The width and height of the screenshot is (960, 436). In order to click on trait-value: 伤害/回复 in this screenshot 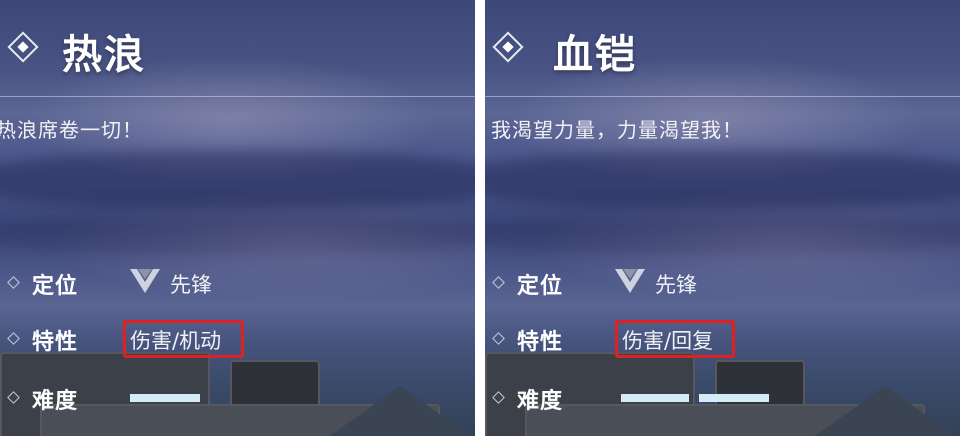, I will do `click(668, 341)`.